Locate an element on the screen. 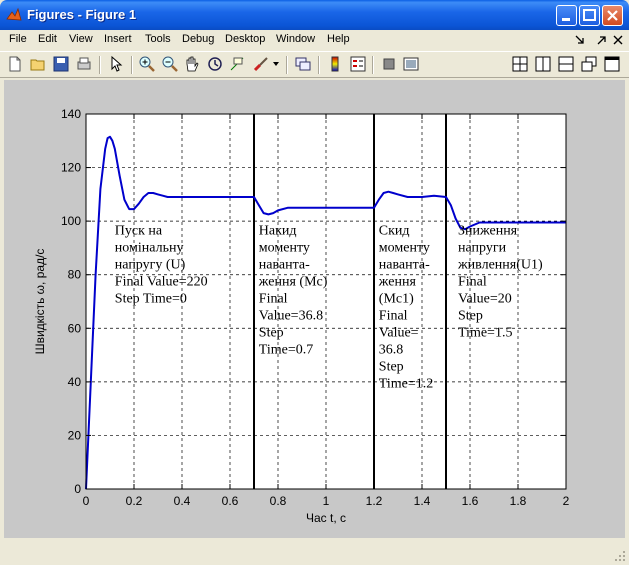 This screenshot has height=565, width=629. annotation-line: ження is located at coordinates (397, 282).